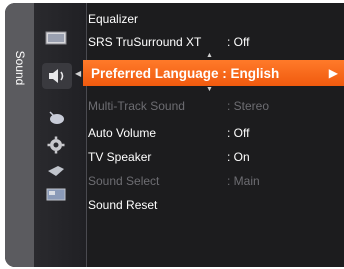 The height and width of the screenshot is (269, 344). Describe the element at coordinates (209, 89) in the screenshot. I see `scroll-down-arrow: ▼` at that location.